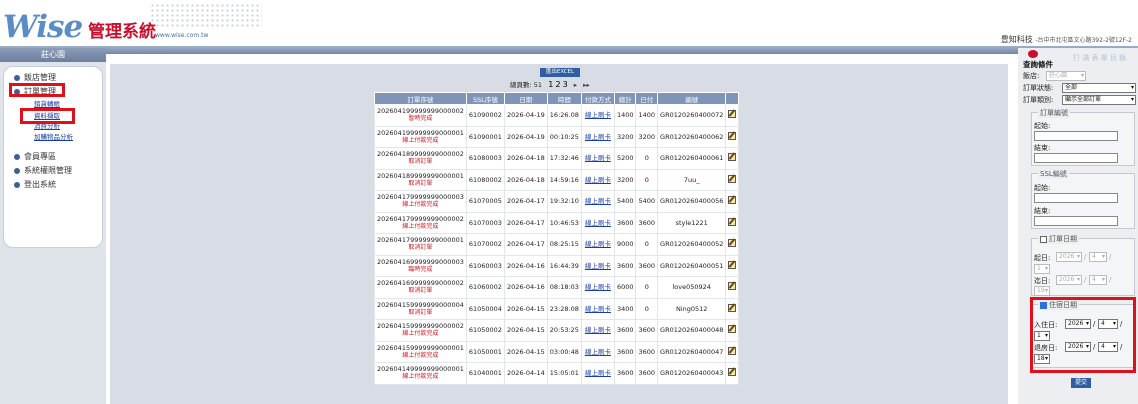 The image size is (1138, 404). I want to click on od-from-year: 2026, so click(1069, 257).